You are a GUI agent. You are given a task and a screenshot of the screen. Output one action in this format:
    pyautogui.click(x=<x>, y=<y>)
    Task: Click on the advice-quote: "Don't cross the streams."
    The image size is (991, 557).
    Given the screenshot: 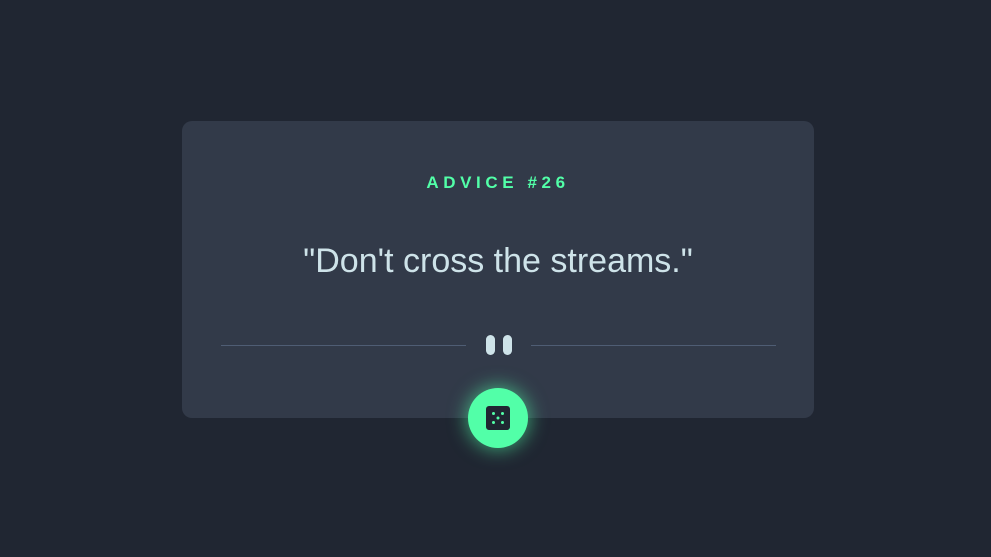 What is the action you would take?
    pyautogui.click(x=498, y=261)
    